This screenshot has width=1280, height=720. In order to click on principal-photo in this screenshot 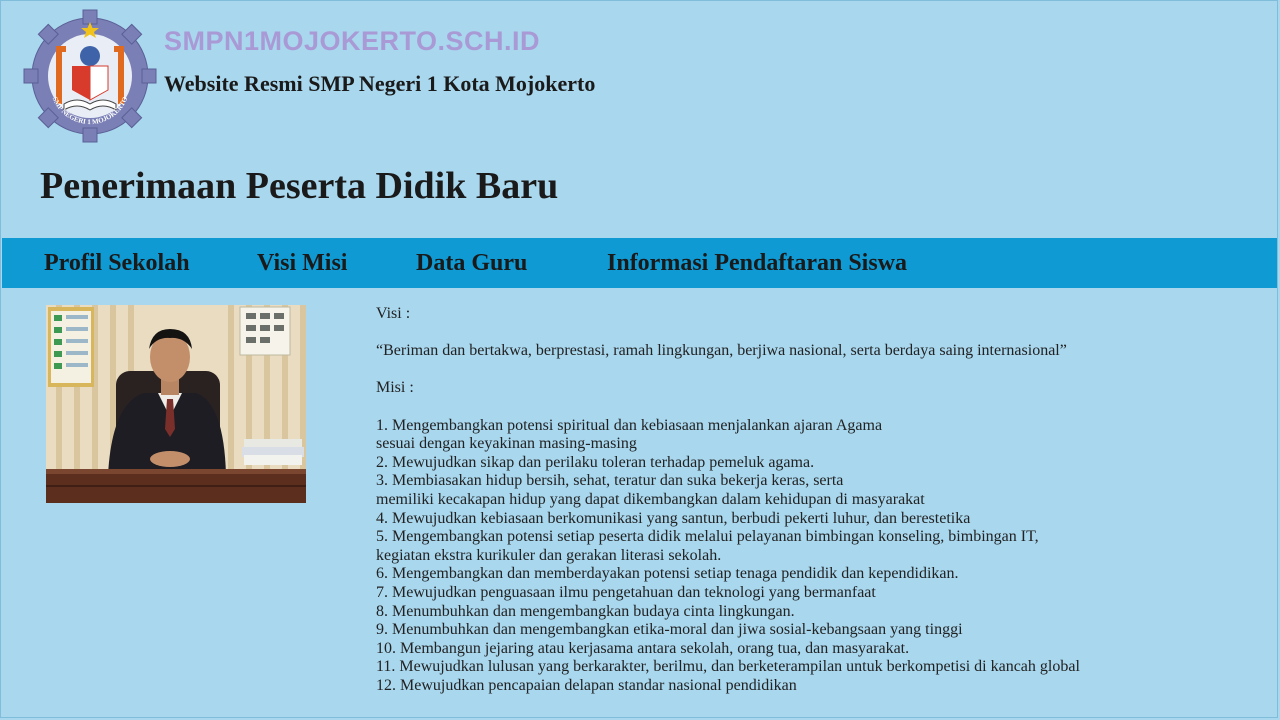, I will do `click(176, 404)`.